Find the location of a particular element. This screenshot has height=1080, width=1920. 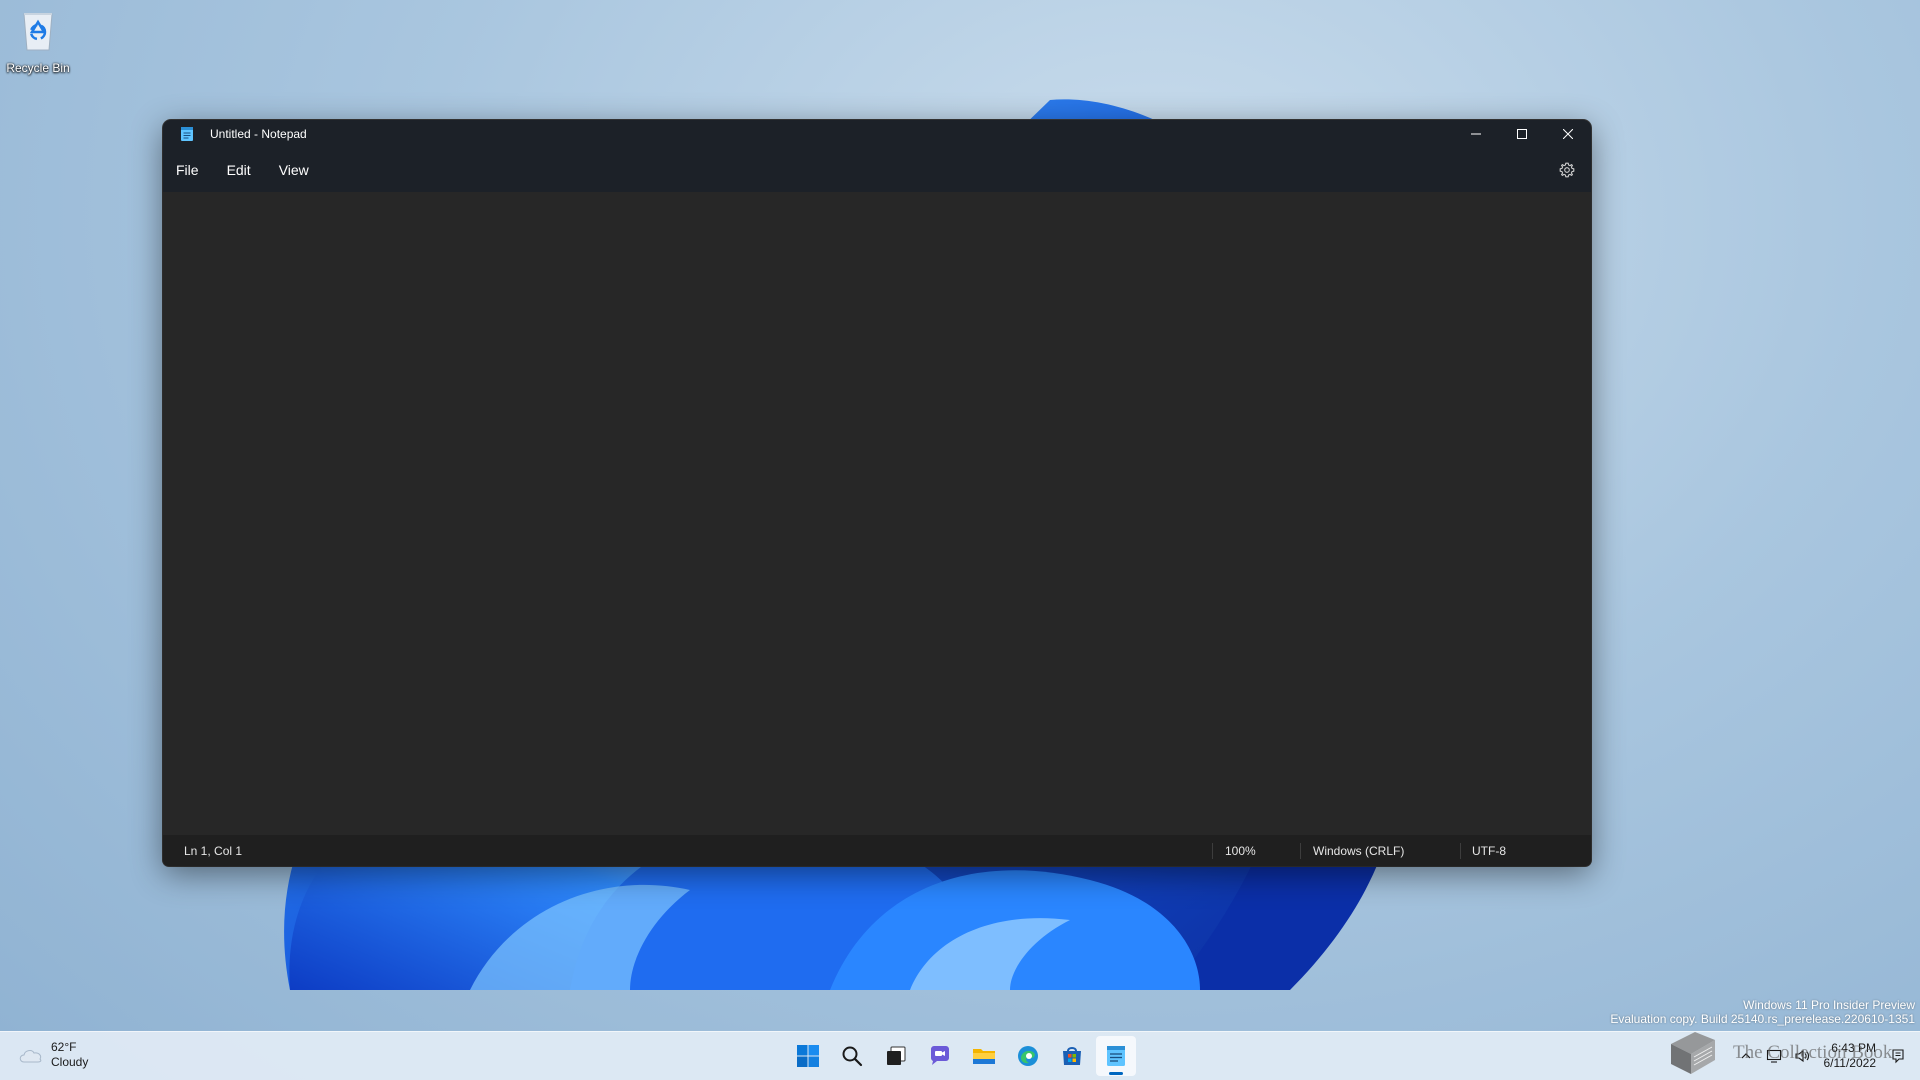

store-button is located at coordinates (1072, 1056).